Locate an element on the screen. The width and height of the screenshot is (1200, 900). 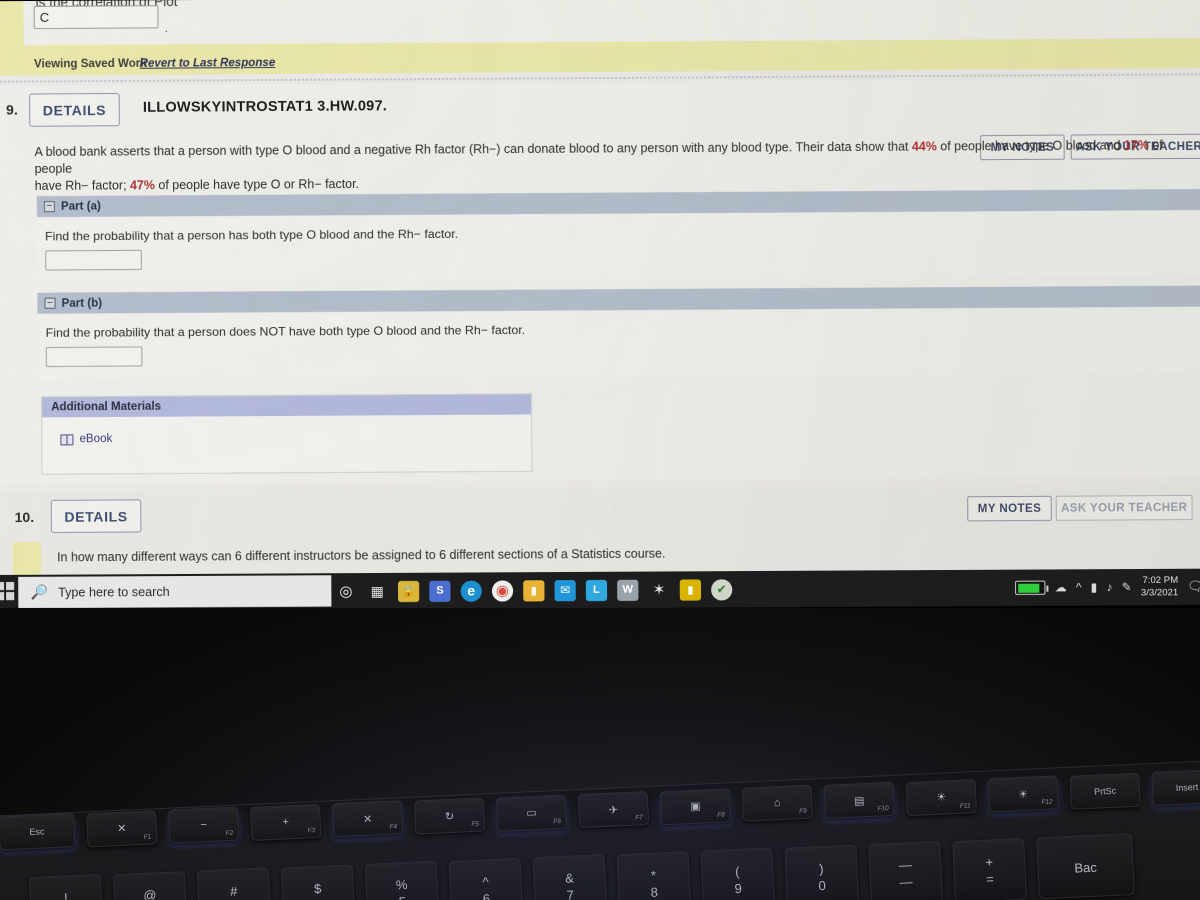
backspace-key-lower: Bac is located at coordinates (1086, 867).